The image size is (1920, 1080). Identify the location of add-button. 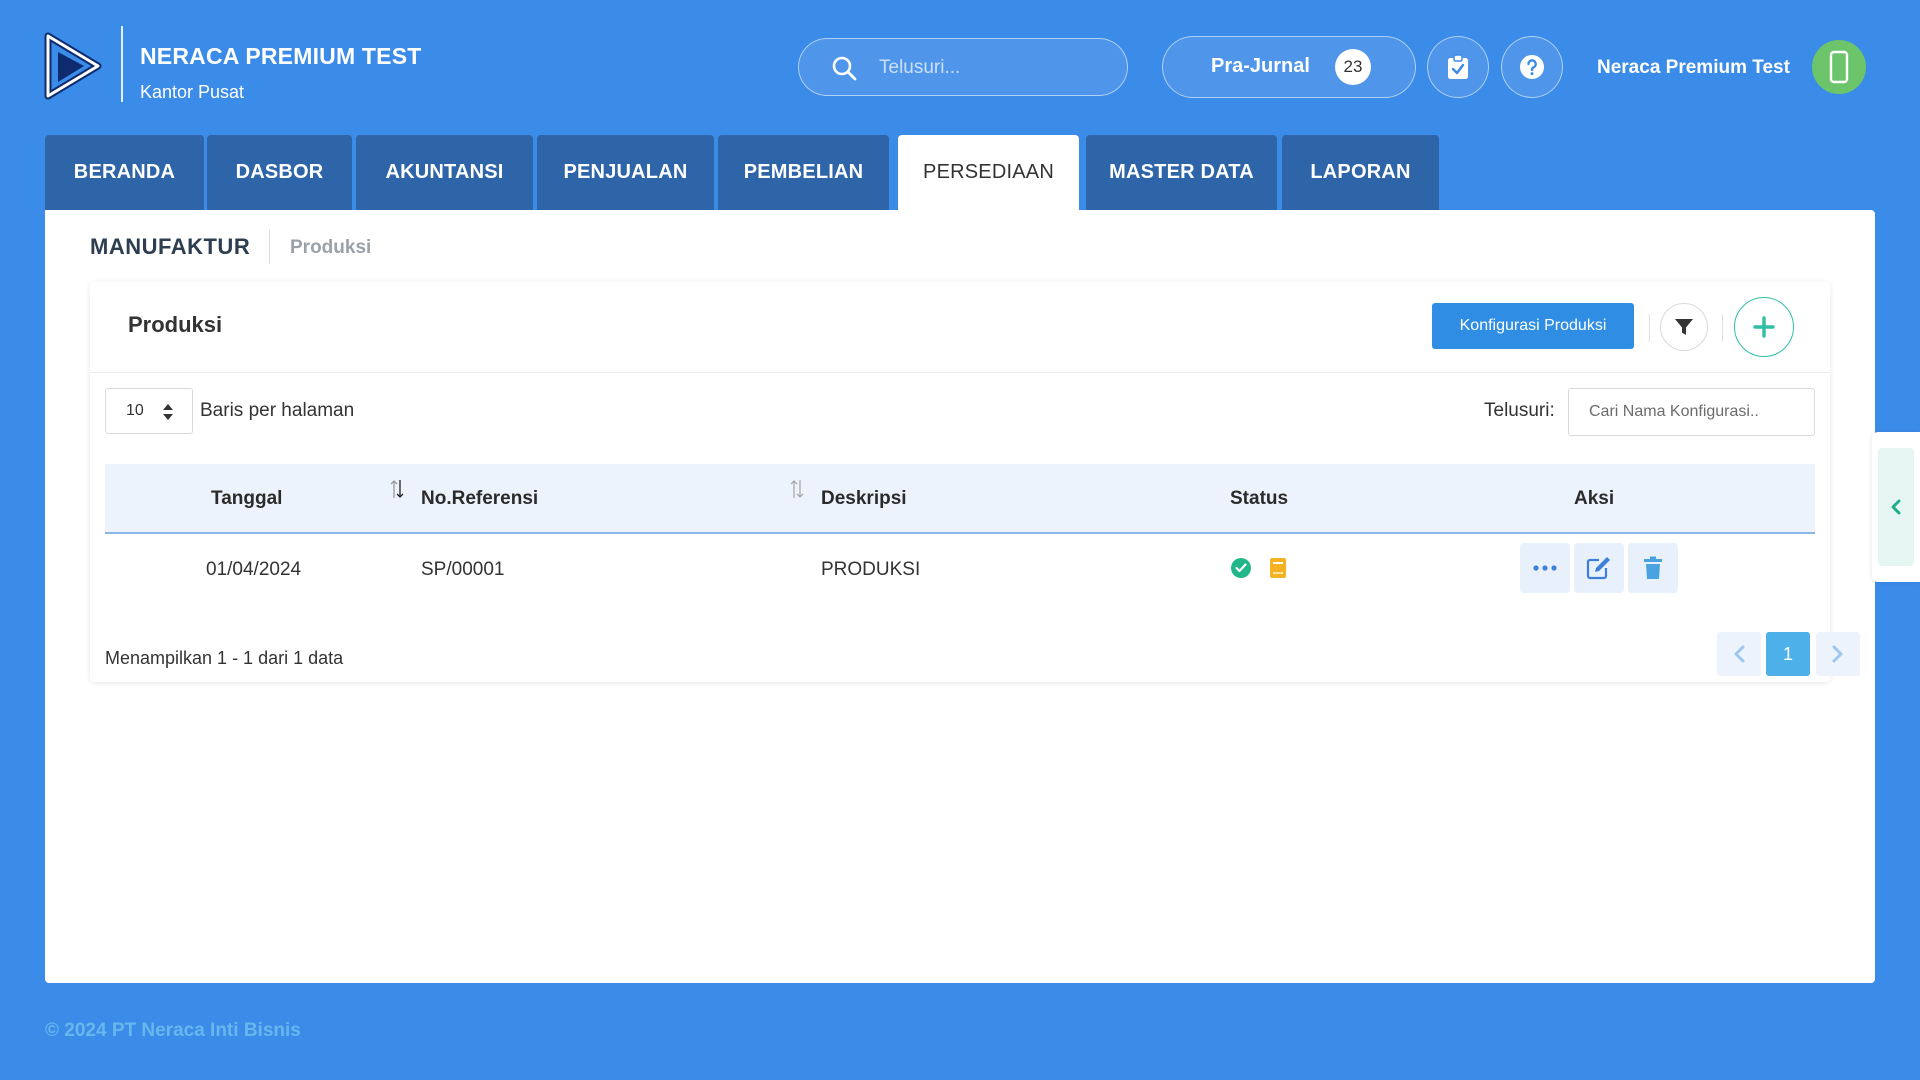
(1764, 327).